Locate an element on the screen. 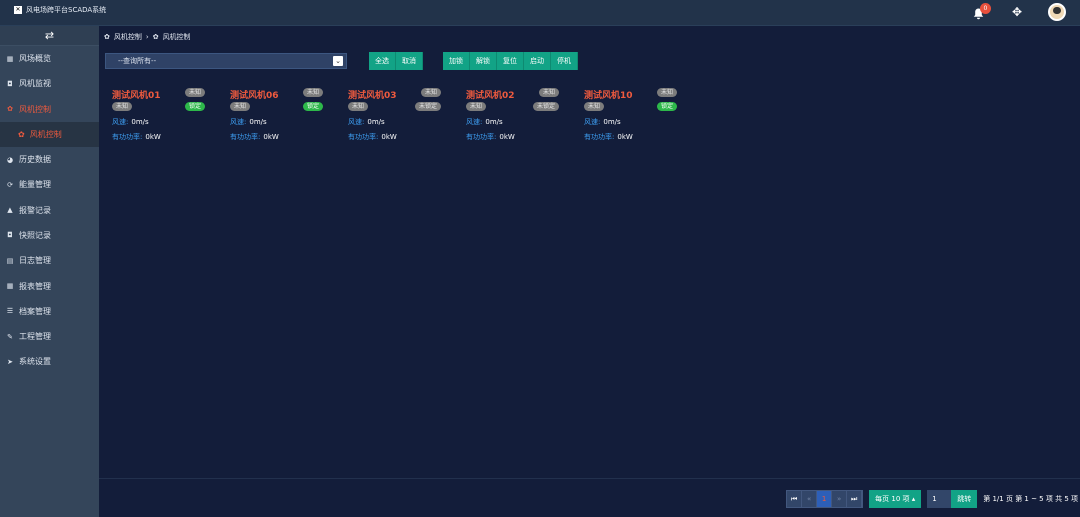 The image size is (1080, 517). sidebar-item-monitor: ◘ 风机监视 is located at coordinates (49, 83).